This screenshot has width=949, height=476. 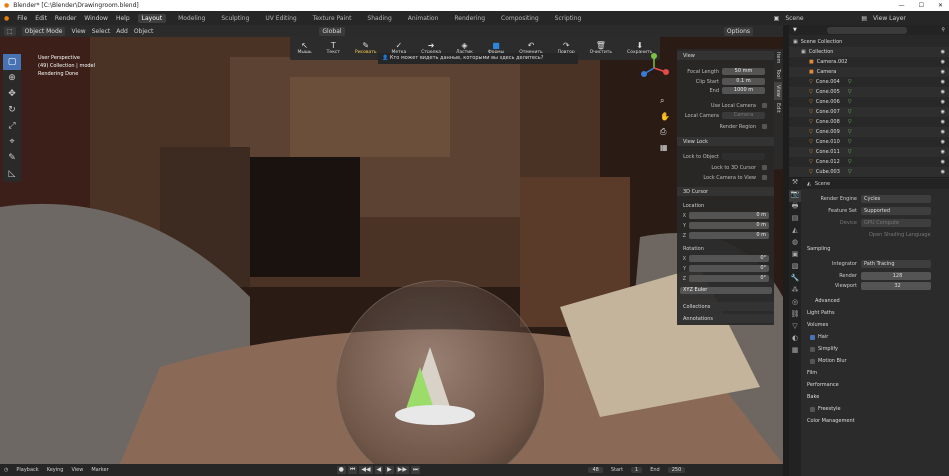 I want to click on physics-props-tab-icon: ◎, so click(x=795, y=304).